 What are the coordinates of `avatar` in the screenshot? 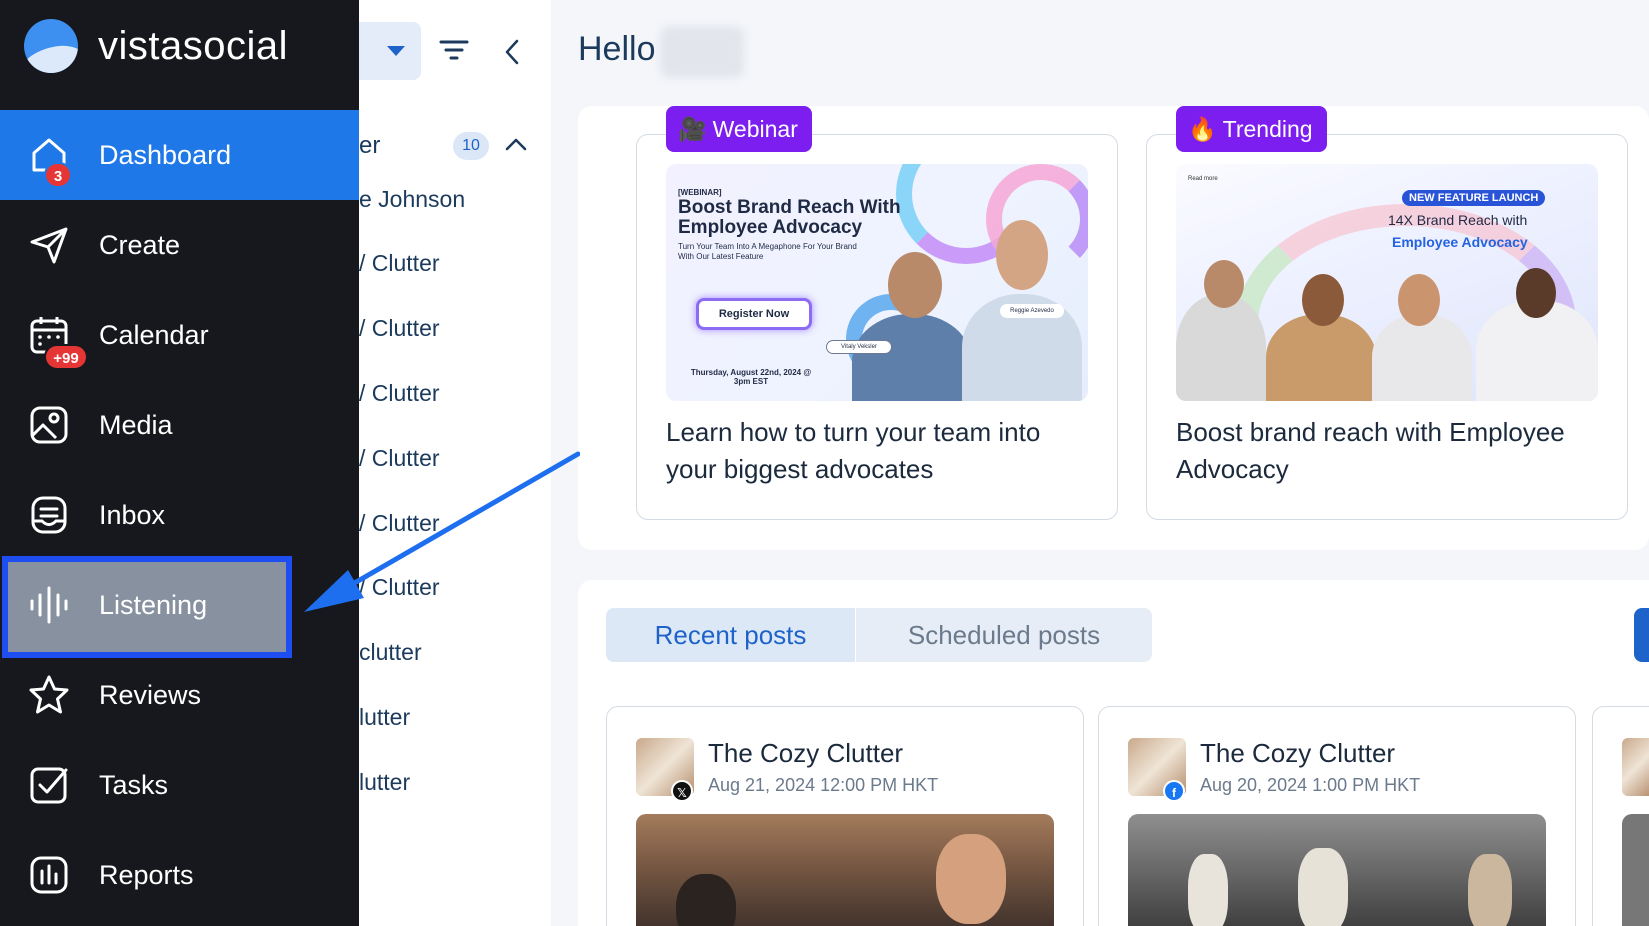 It's located at (1635, 767).